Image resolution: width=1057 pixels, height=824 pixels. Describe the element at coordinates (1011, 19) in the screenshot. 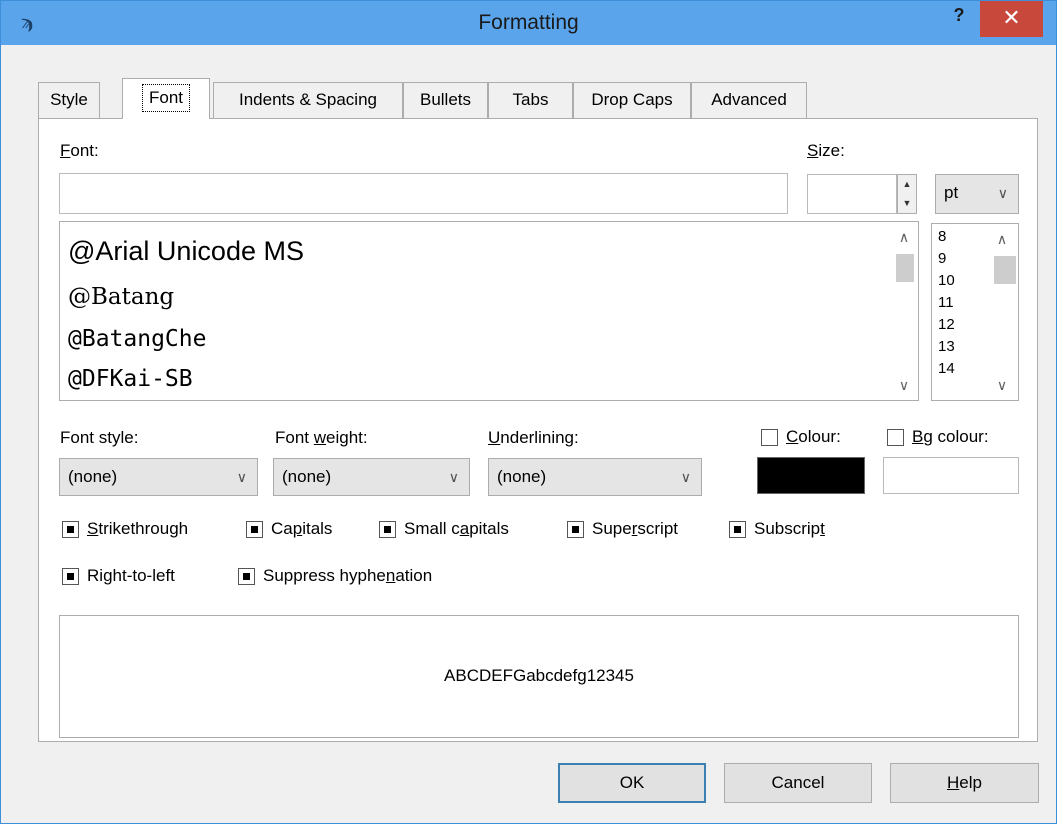

I see `close-button: ✕` at that location.